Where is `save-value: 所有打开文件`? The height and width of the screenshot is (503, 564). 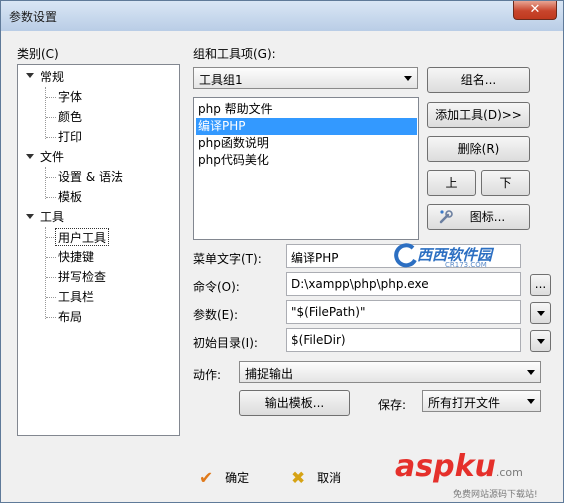
save-value: 所有打开文件 is located at coordinates (464, 403).